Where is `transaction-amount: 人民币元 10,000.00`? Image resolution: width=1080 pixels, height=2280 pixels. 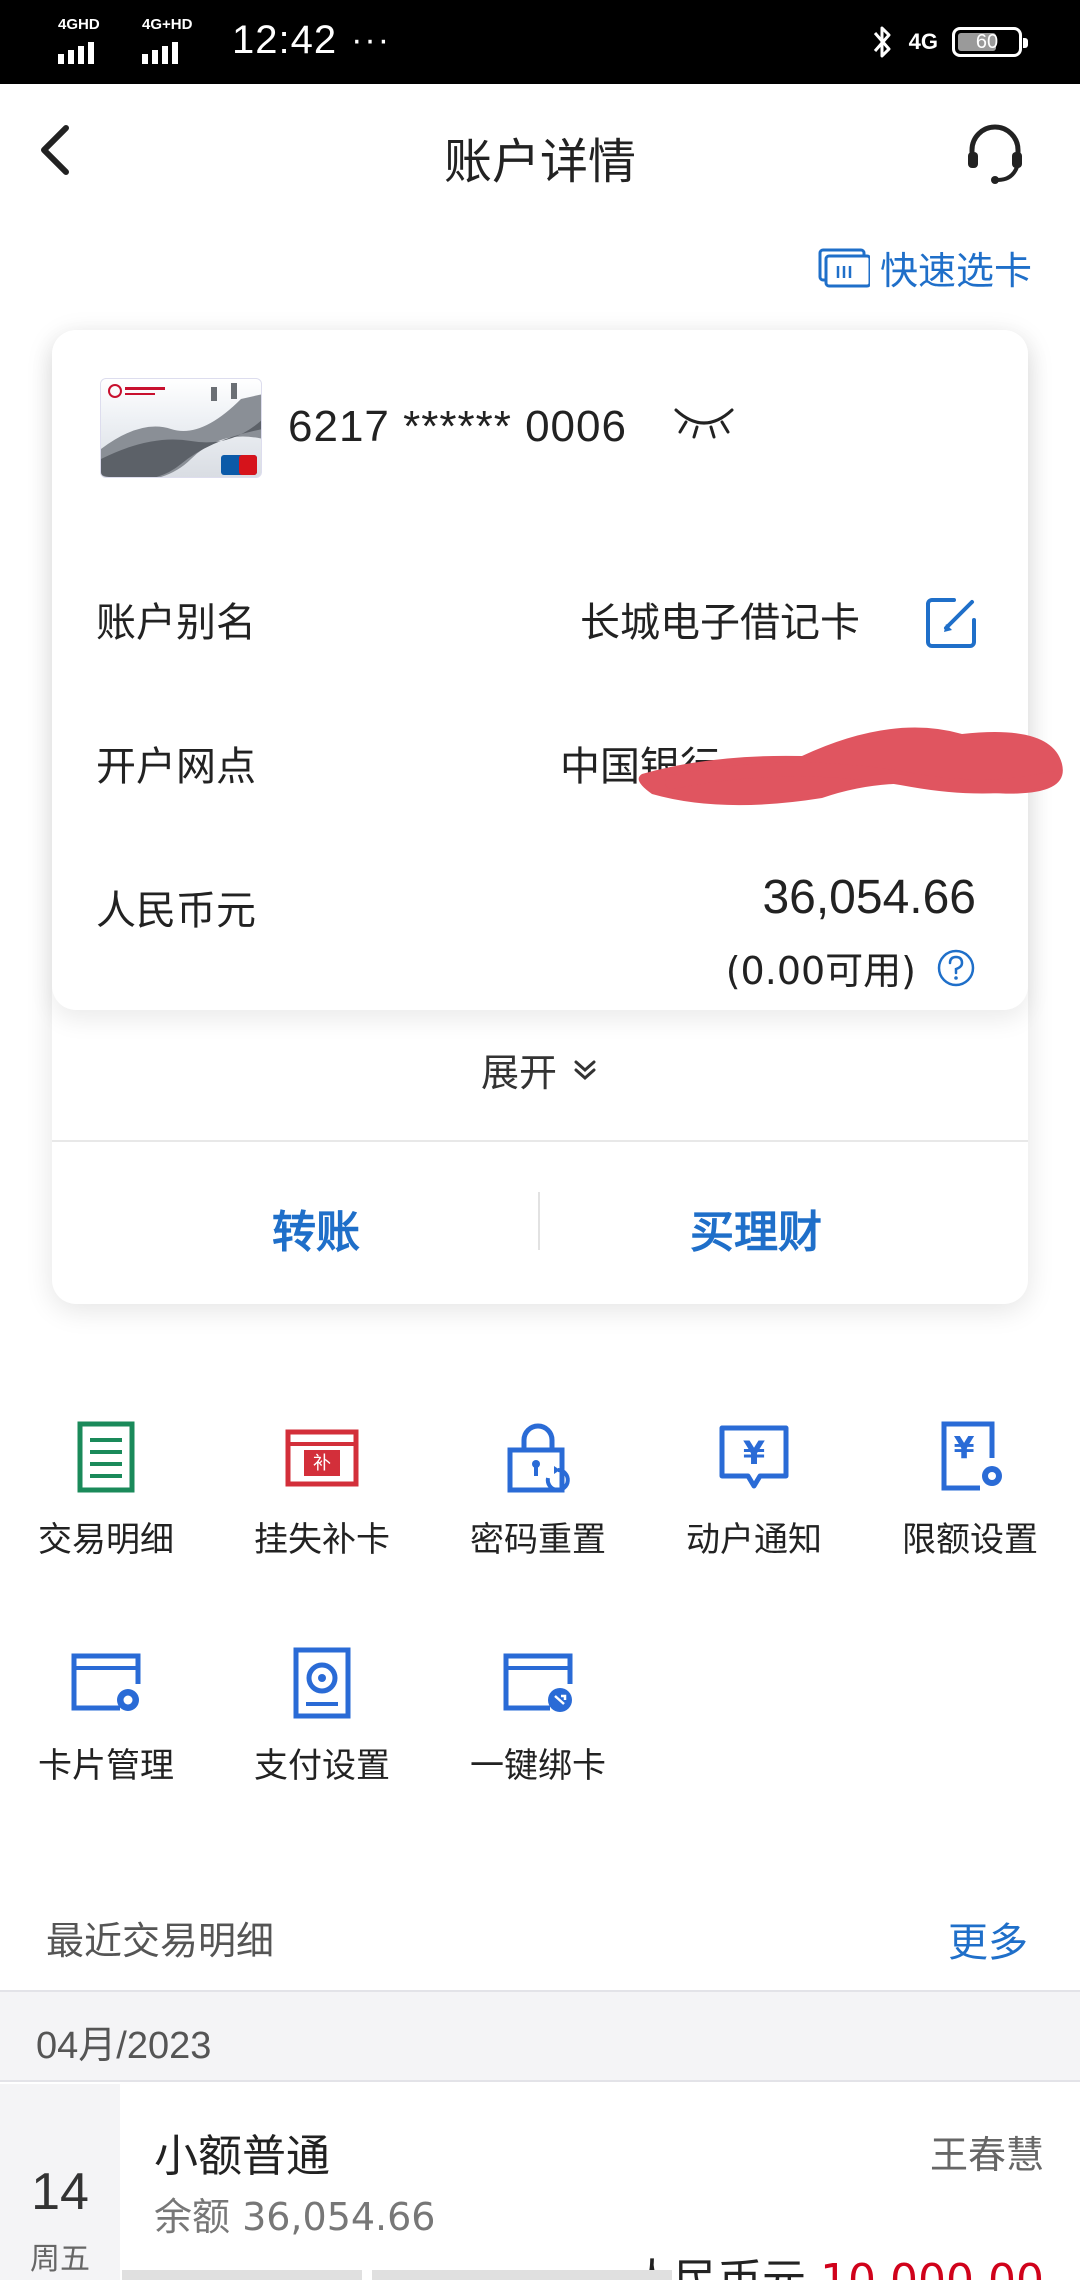 transaction-amount: 人民币元 10,000.00 is located at coordinates (837, 2262).